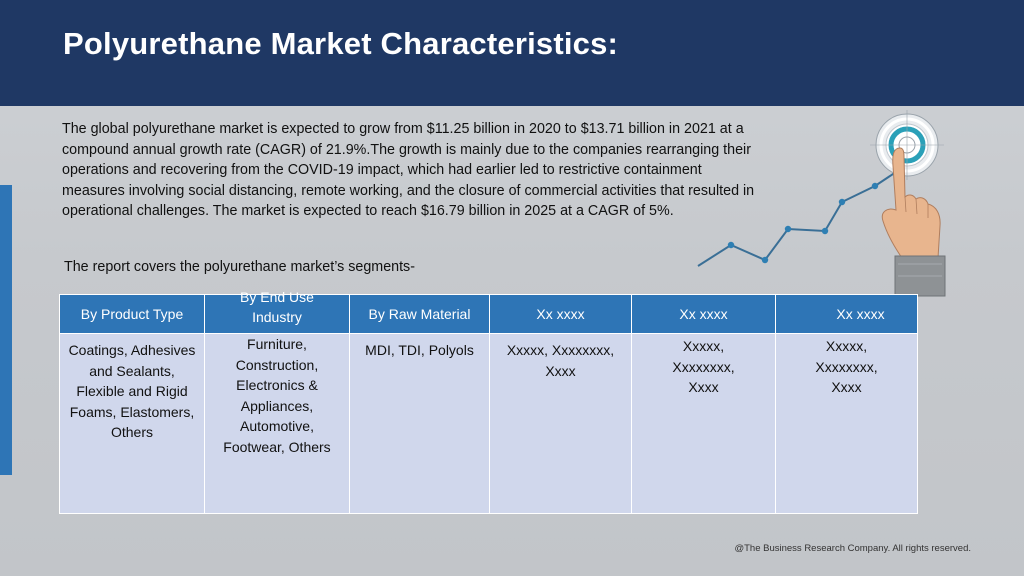 The height and width of the screenshot is (576, 1024). What do you see at coordinates (419, 423) in the screenshot?
I see `table-cell: MDI, TDI, Polyols` at bounding box center [419, 423].